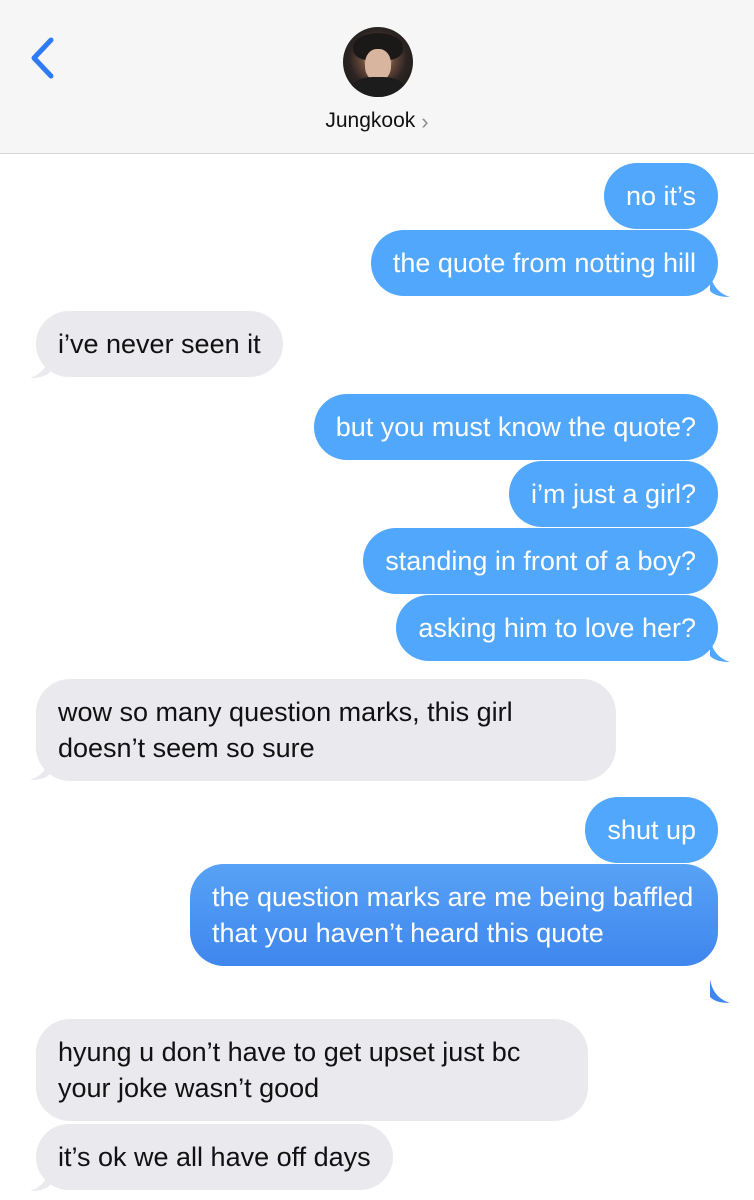 The width and height of the screenshot is (754, 1200). What do you see at coordinates (214, 1157) in the screenshot?
I see `message-incoming: it’s ok we all have off days` at bounding box center [214, 1157].